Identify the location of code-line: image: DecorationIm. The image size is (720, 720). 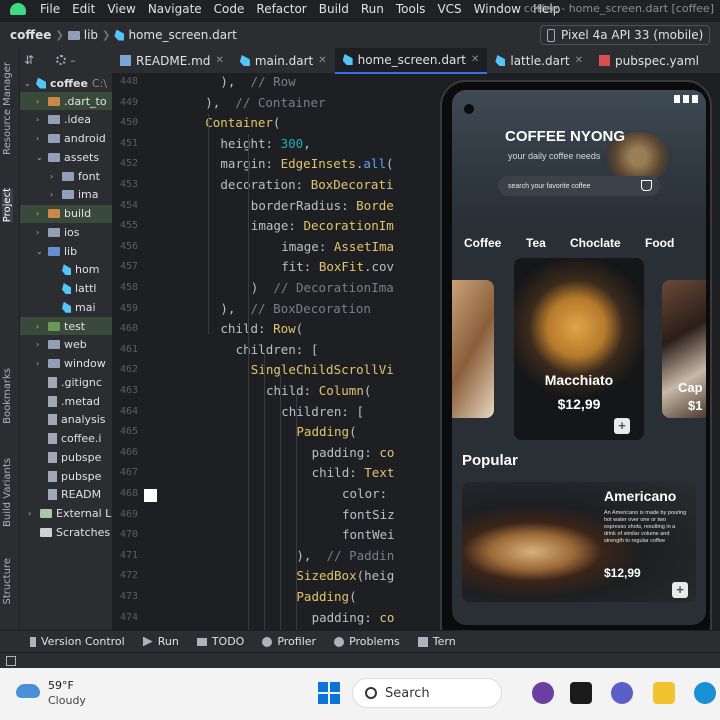
(322, 225).